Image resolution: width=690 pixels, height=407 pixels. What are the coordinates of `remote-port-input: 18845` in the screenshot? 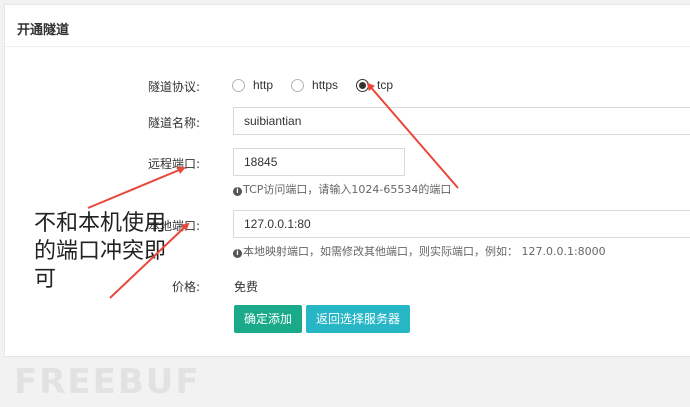 It's located at (319, 162).